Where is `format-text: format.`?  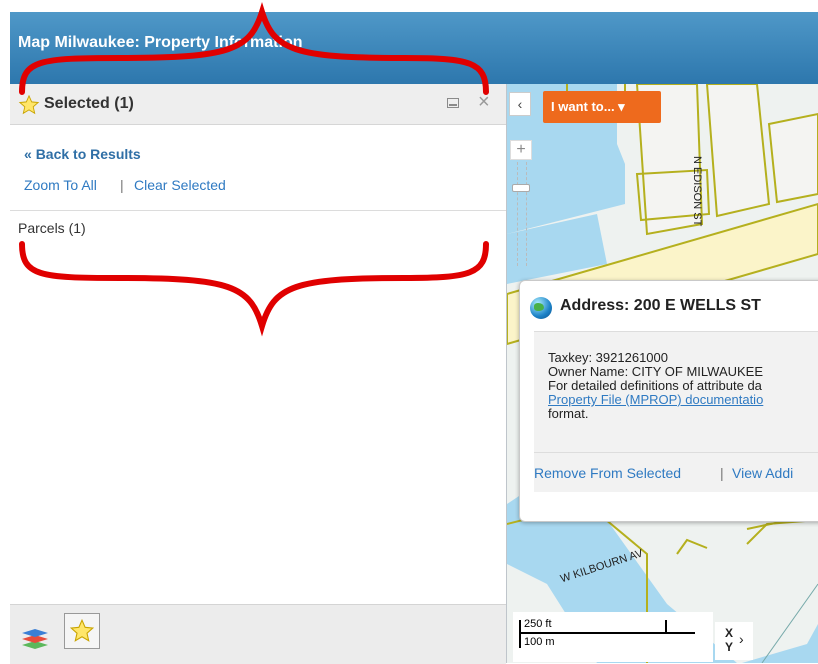
format-text: format. is located at coordinates (568, 413).